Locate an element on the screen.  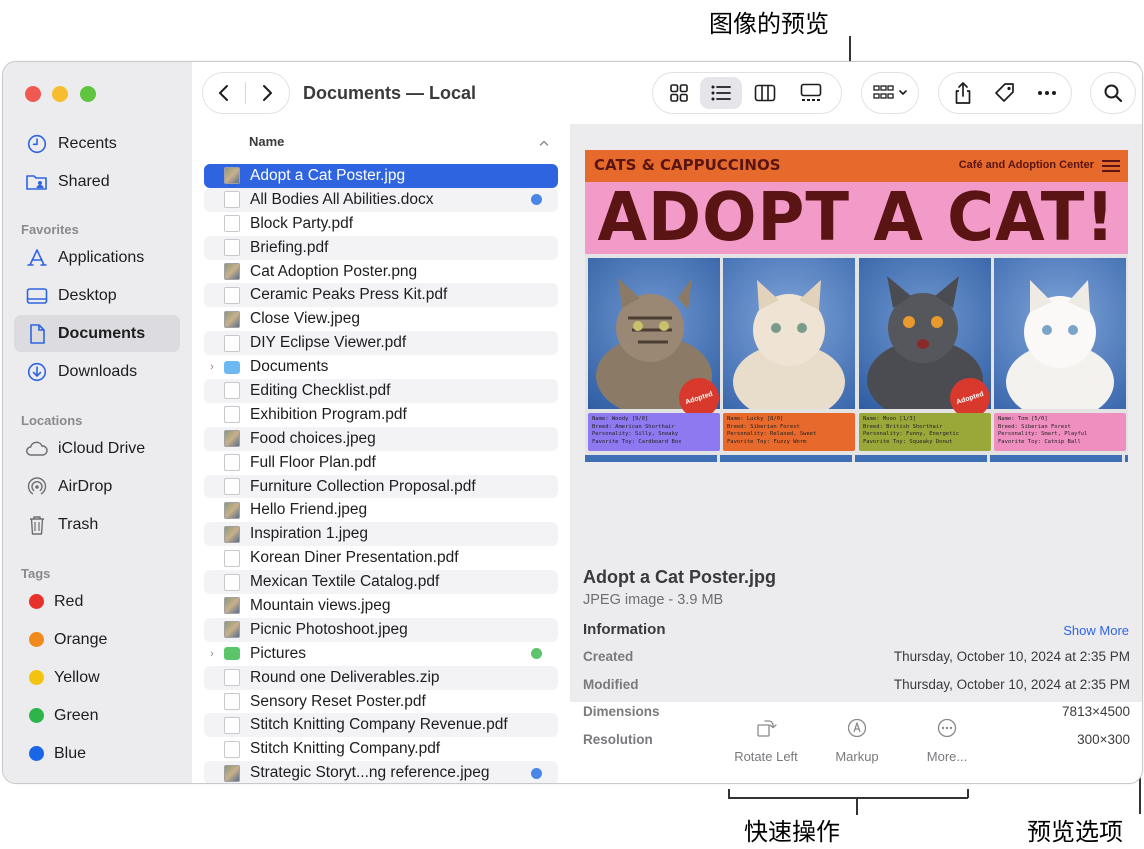
file-row: Stitch Knitting Company Revenue.pdf is located at coordinates (381, 725).